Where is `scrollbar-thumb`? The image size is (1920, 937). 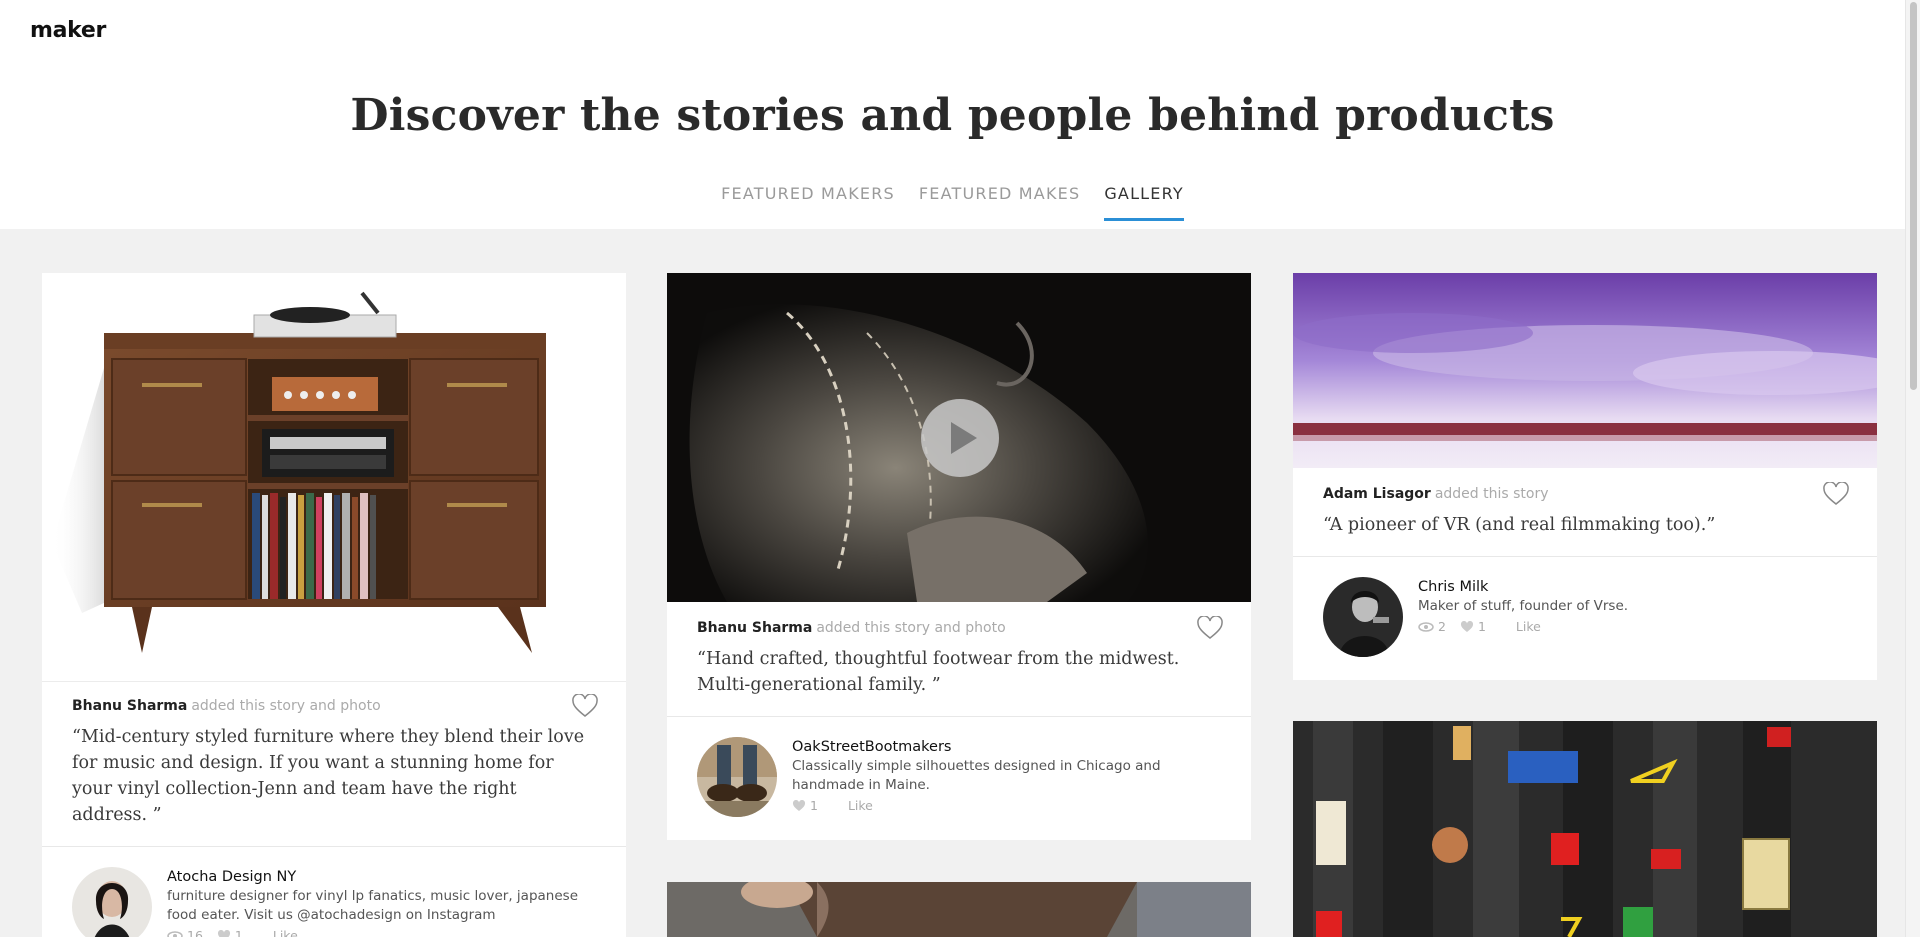 scrollbar-thumb is located at coordinates (1913, 196).